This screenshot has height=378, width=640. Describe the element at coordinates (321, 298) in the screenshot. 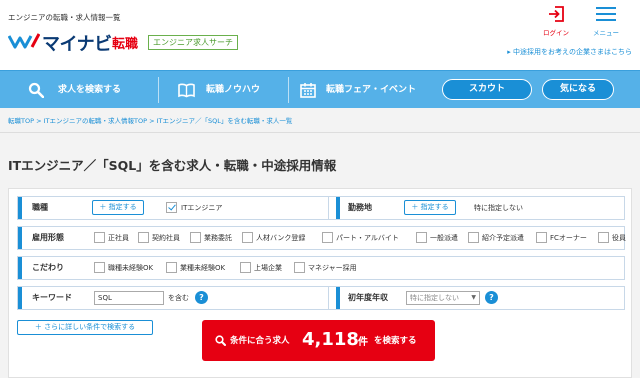

I see `form-row-keyword-salary: キーワード SQL を含む ? 初年度年収 特に指定しない ▼ ?` at that location.